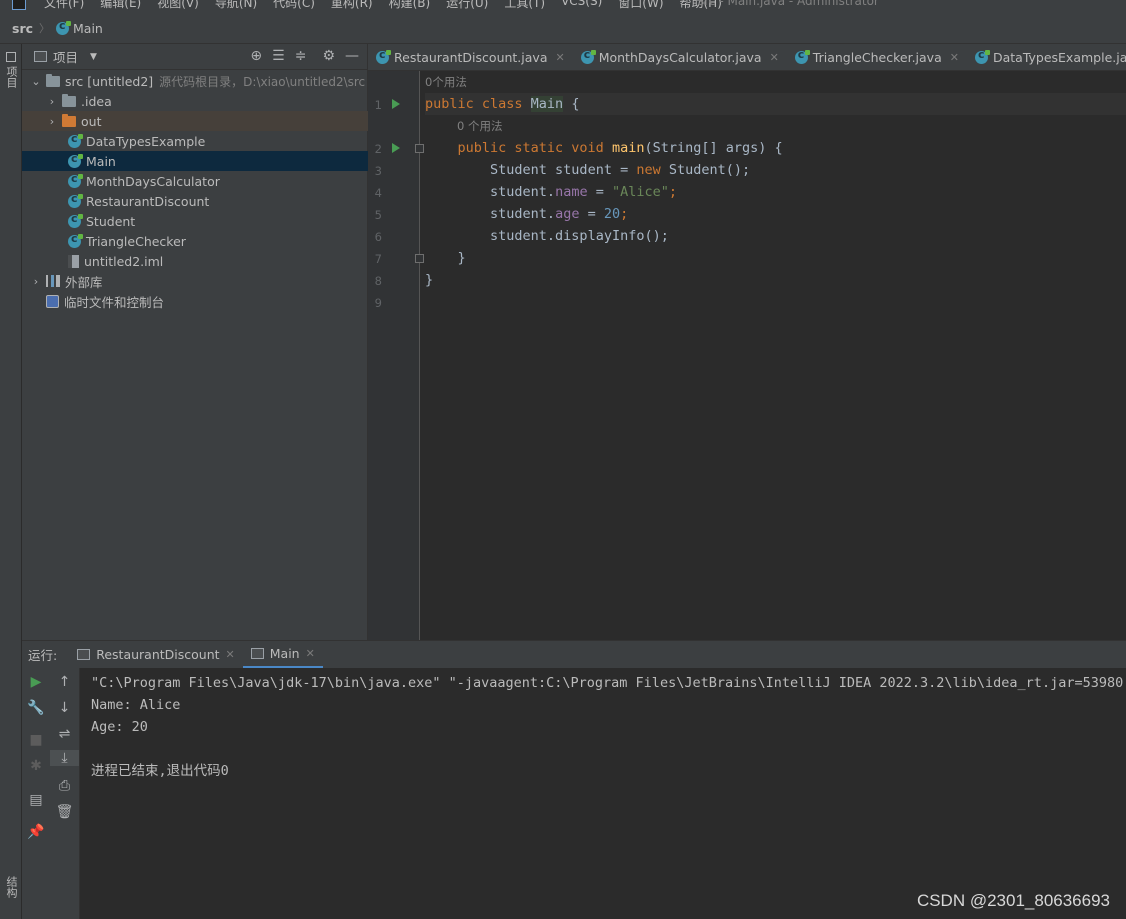 Image resolution: width=1126 pixels, height=919 pixels. What do you see at coordinates (282, 655) in the screenshot?
I see `run-tab-main: Main ✕` at bounding box center [282, 655].